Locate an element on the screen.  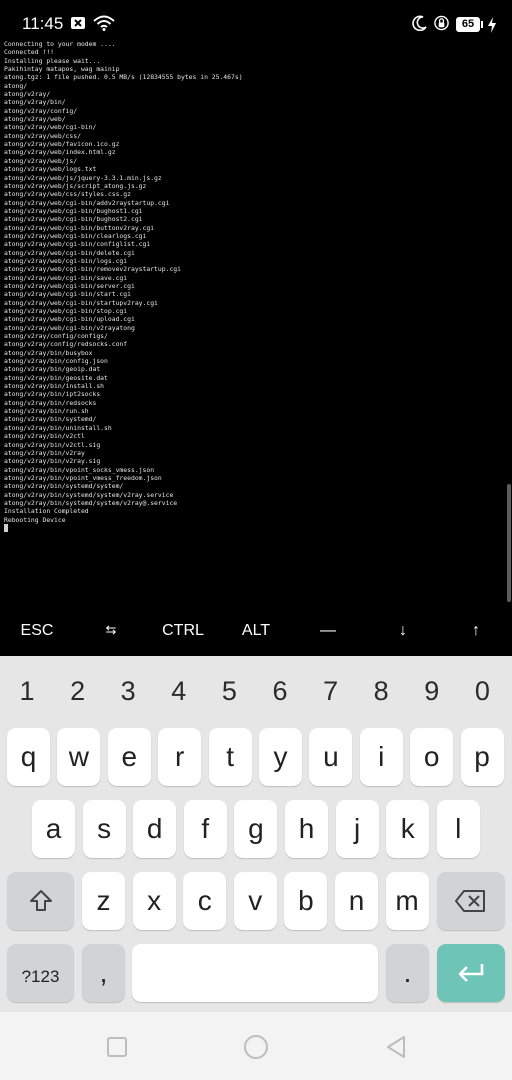
down-arrow-key: ↓ is located at coordinates (403, 634).